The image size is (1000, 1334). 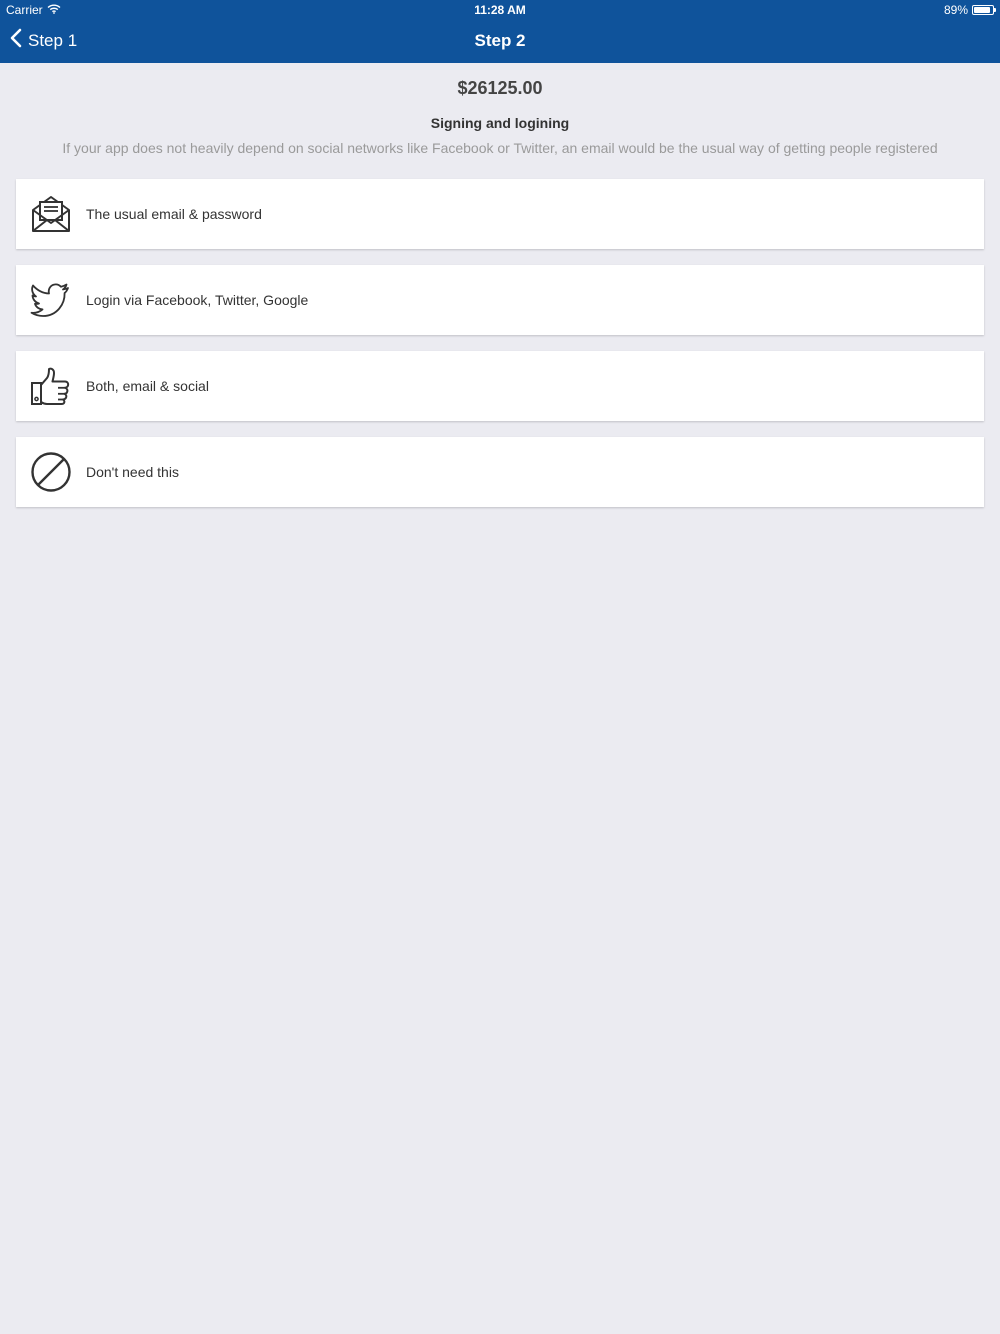 What do you see at coordinates (500, 123) in the screenshot?
I see `section-title: Signing and logining` at bounding box center [500, 123].